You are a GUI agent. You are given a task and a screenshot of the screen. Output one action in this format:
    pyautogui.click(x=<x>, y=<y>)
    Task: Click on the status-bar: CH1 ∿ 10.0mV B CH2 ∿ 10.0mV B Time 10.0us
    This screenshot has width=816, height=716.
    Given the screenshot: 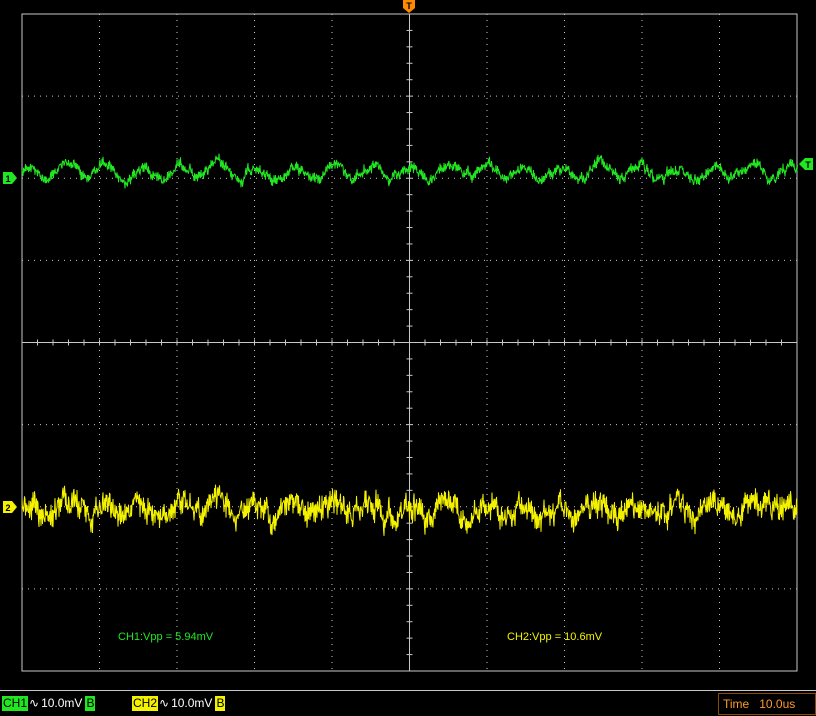 What is the action you would take?
    pyautogui.click(x=408, y=703)
    